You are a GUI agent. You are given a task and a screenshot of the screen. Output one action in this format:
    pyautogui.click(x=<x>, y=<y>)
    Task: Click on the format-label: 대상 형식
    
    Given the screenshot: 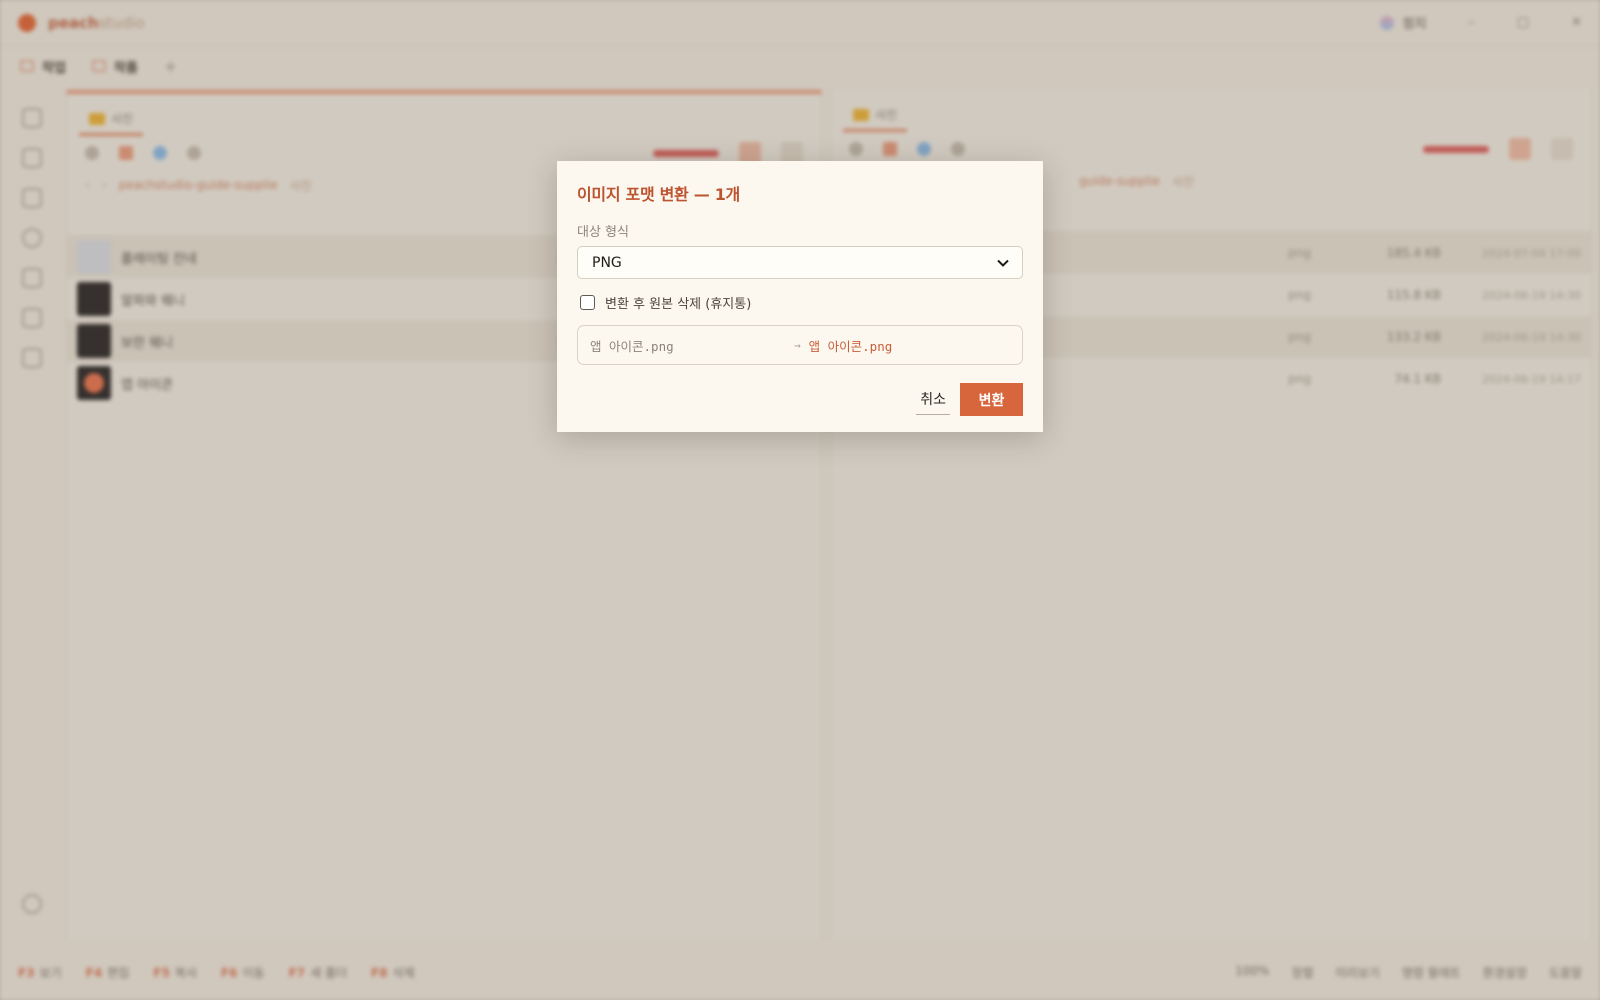 What is the action you would take?
    pyautogui.click(x=603, y=232)
    